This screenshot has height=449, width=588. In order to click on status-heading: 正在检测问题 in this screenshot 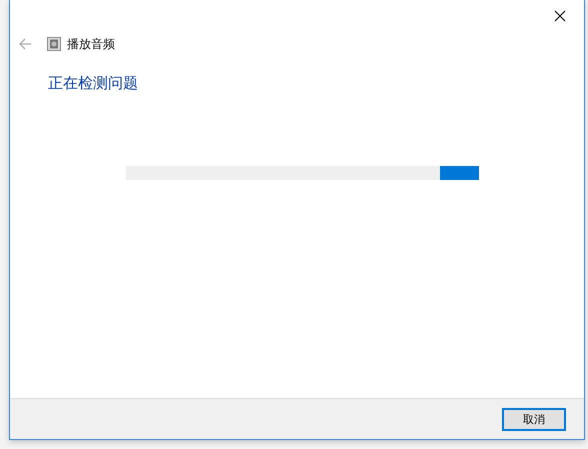, I will do `click(93, 83)`.